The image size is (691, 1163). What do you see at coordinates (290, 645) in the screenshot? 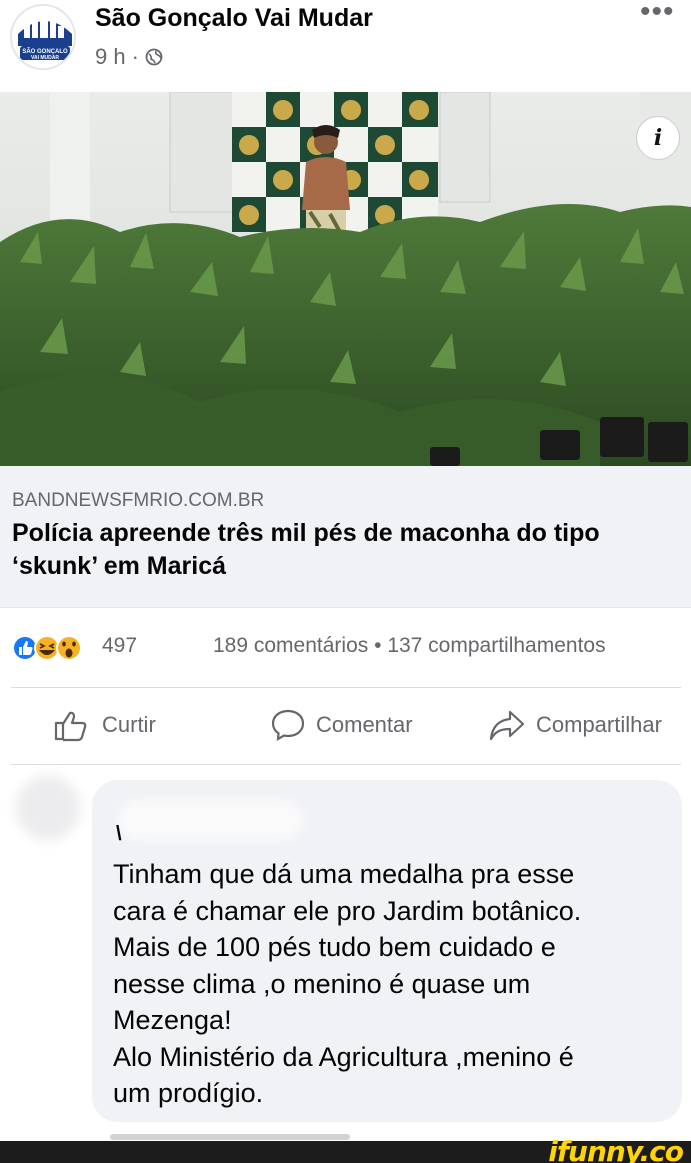
I see `comment-count: 189 comentários` at bounding box center [290, 645].